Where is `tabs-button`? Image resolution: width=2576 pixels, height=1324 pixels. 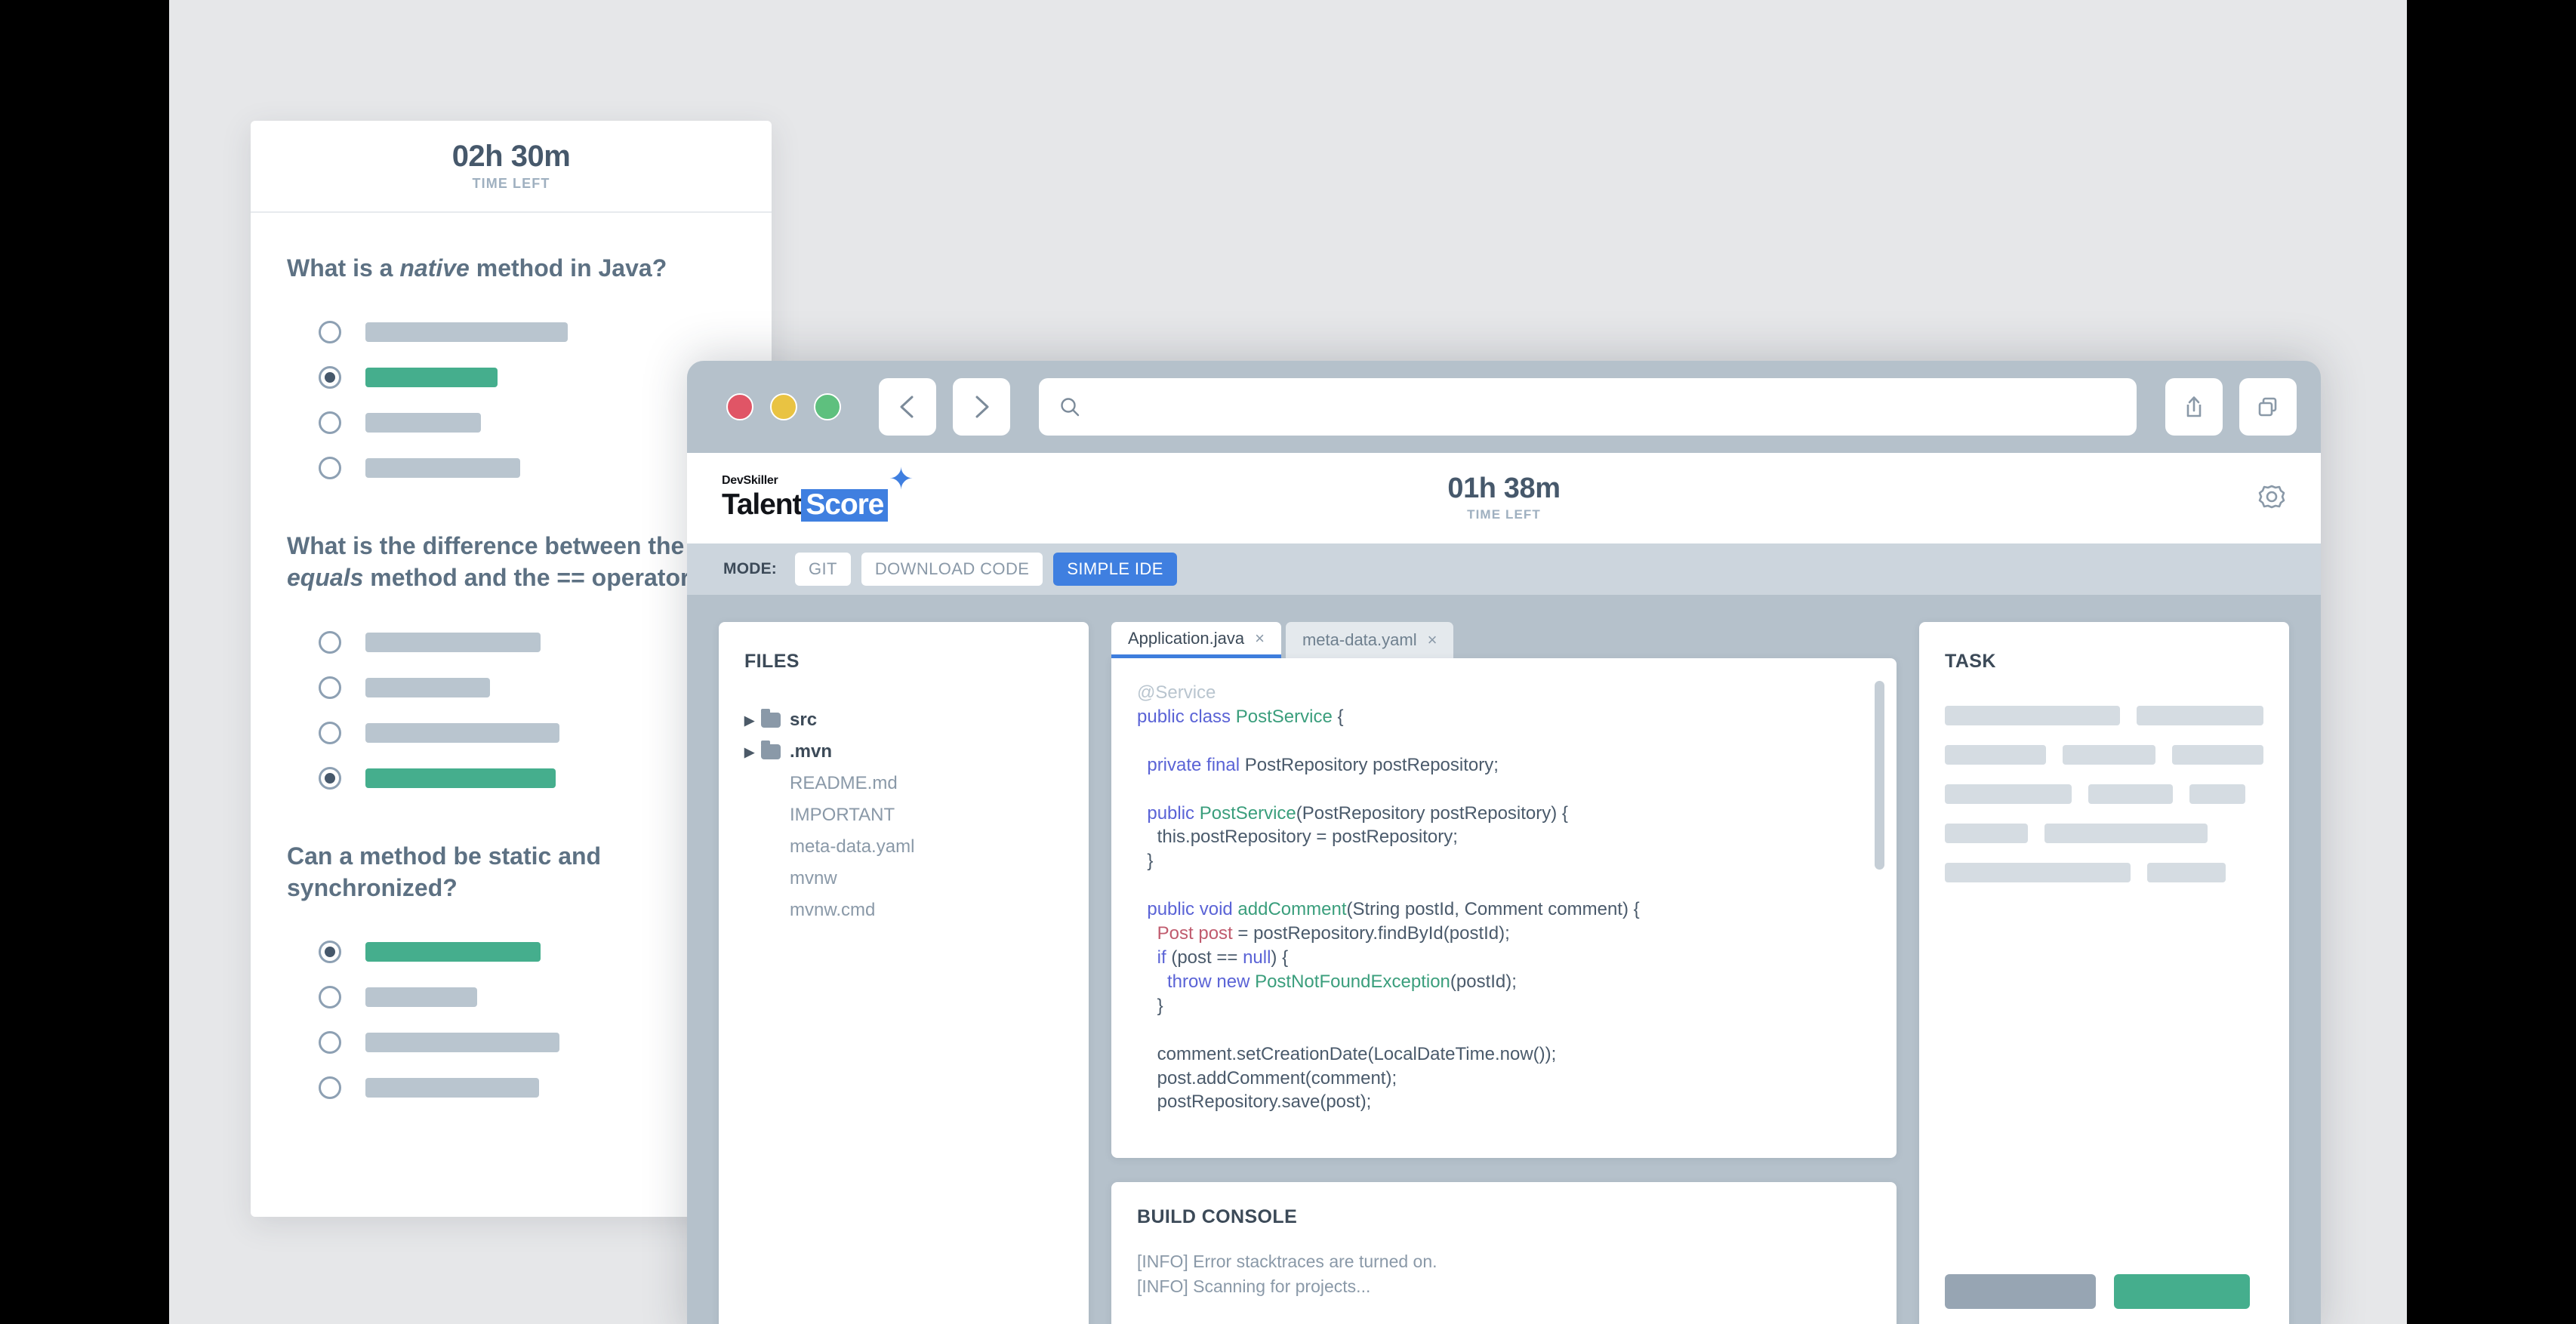 tabs-button is located at coordinates (2268, 407).